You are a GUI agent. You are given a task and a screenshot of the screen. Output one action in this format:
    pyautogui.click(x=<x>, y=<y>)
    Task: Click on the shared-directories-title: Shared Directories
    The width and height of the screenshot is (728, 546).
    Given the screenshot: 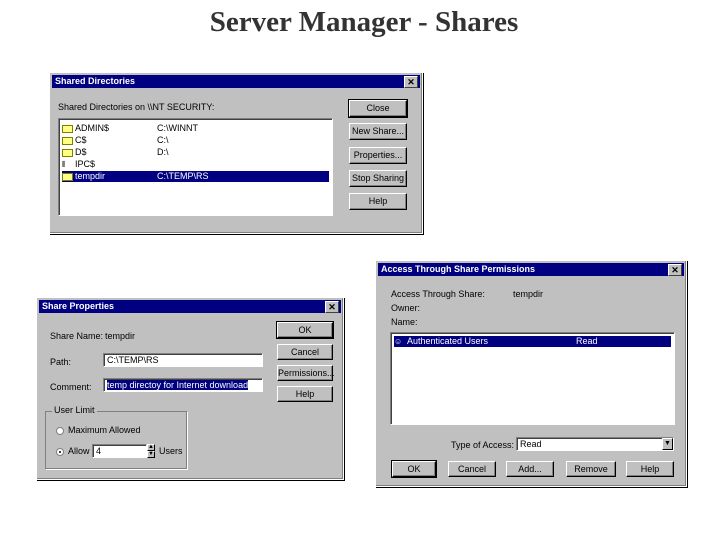 What is the action you would take?
    pyautogui.click(x=95, y=81)
    